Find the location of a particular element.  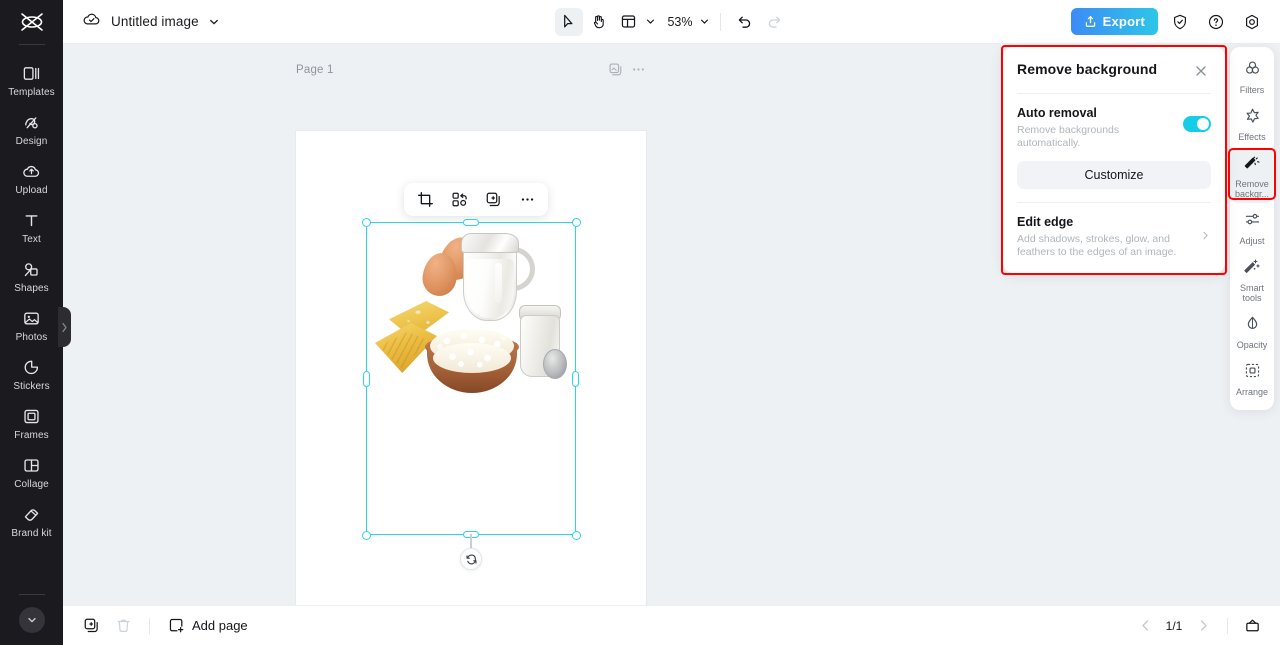

sidebar-item-brand-kit: Brand kit is located at coordinates (31, 520).